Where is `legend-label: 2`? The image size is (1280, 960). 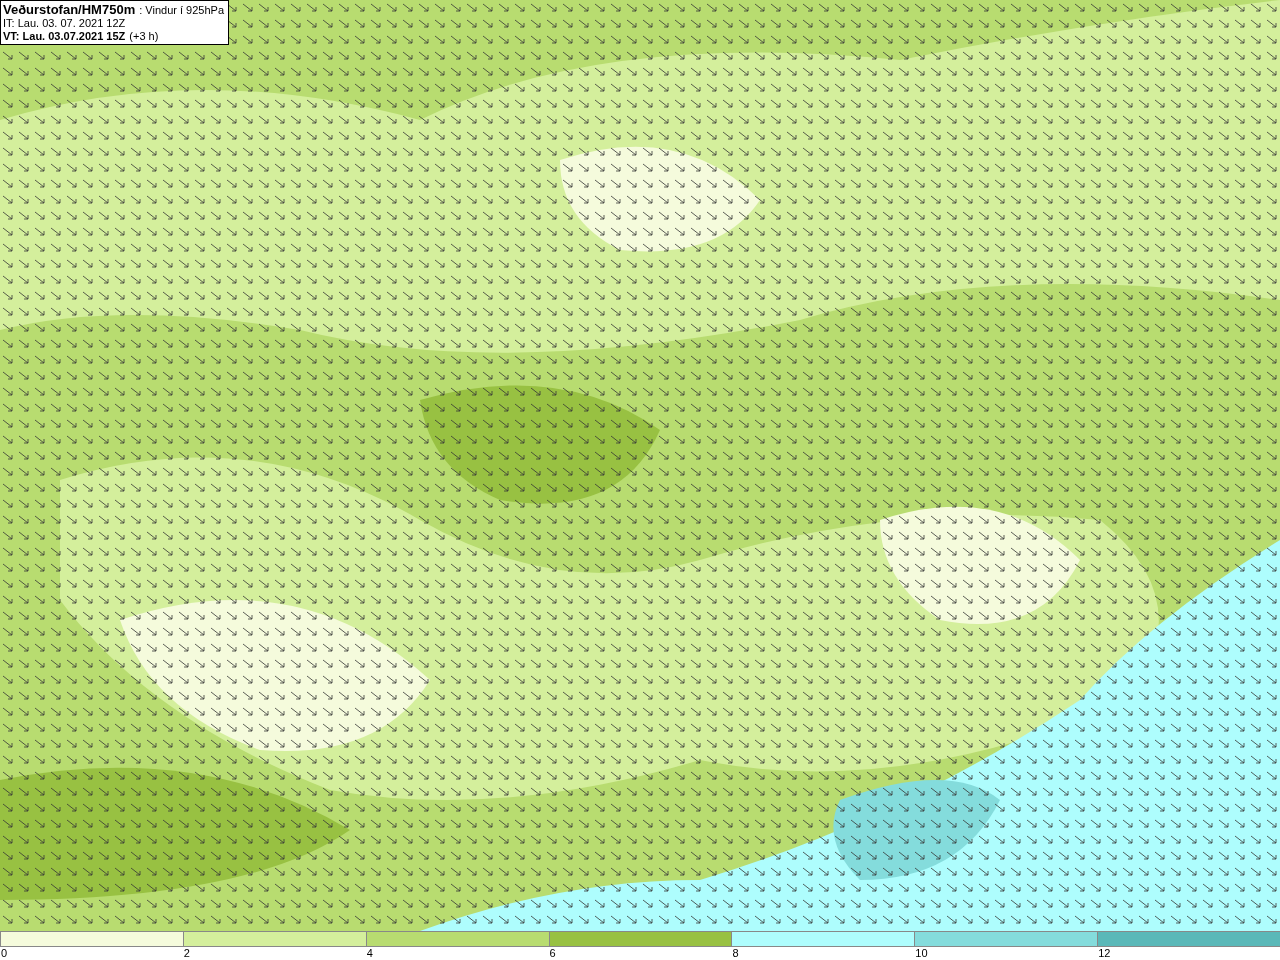
legend-label: 2 is located at coordinates (186, 953).